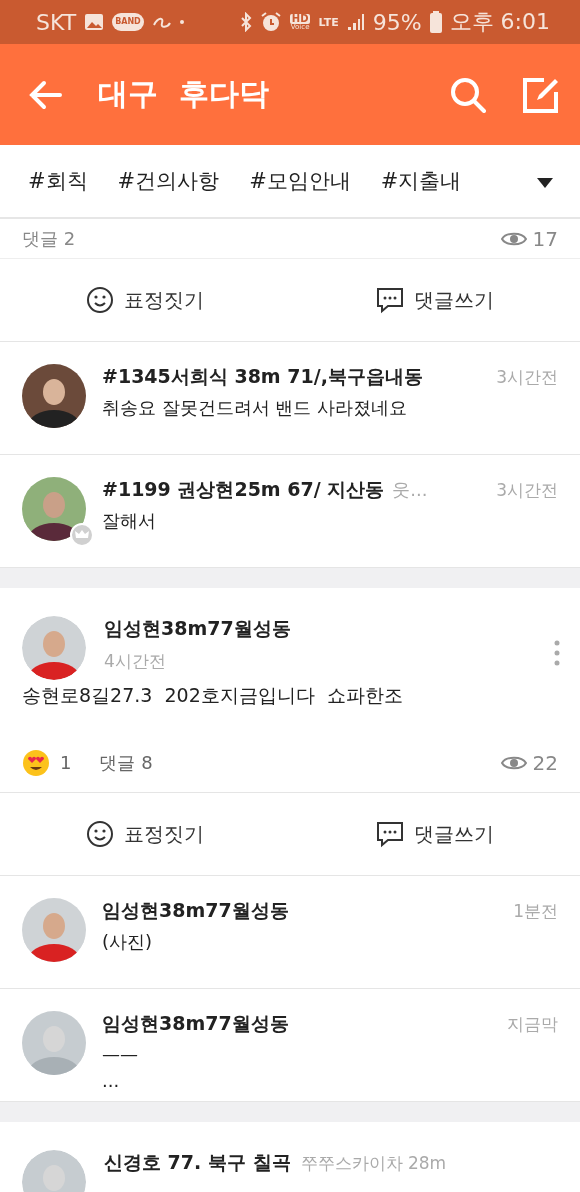 Image resolution: width=580 pixels, height=1192 pixels. What do you see at coordinates (45, 94) in the screenshot?
I see `back-arrow-icon` at bounding box center [45, 94].